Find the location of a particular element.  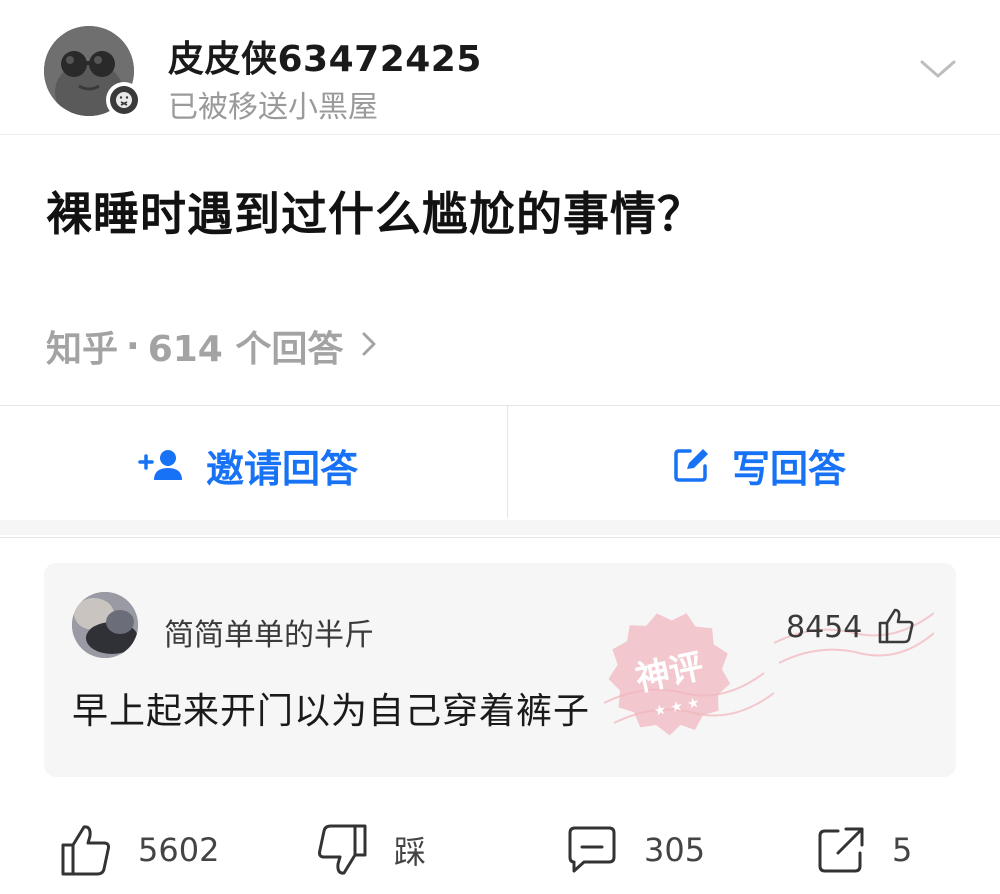

comment-icon is located at coordinates (592, 849).